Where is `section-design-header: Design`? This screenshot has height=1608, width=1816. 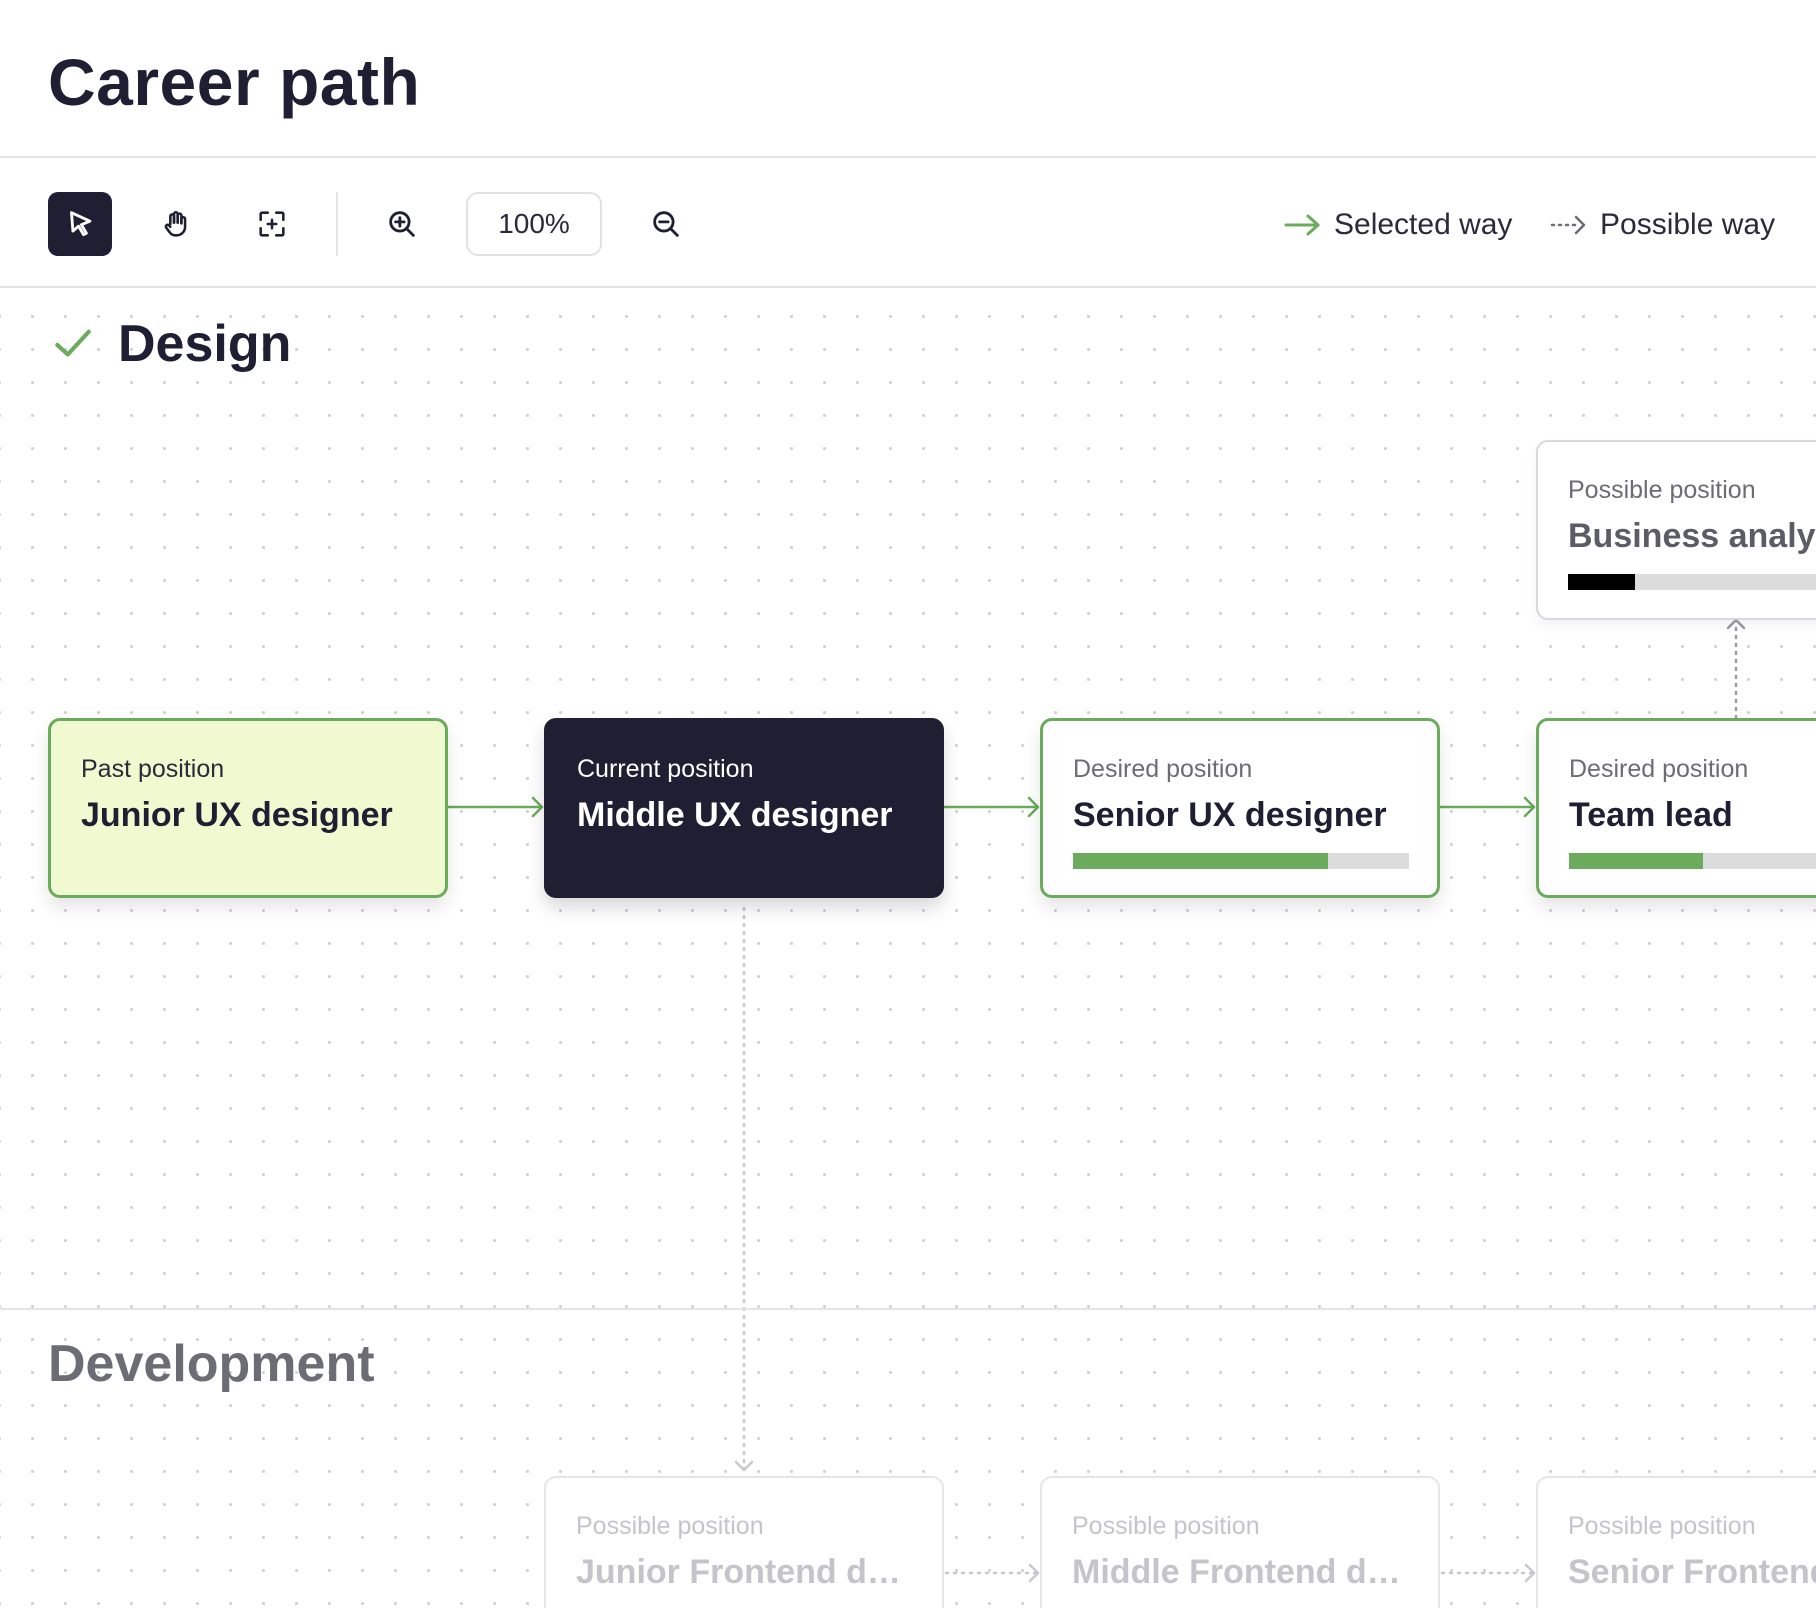 section-design-header: Design is located at coordinates (171, 344).